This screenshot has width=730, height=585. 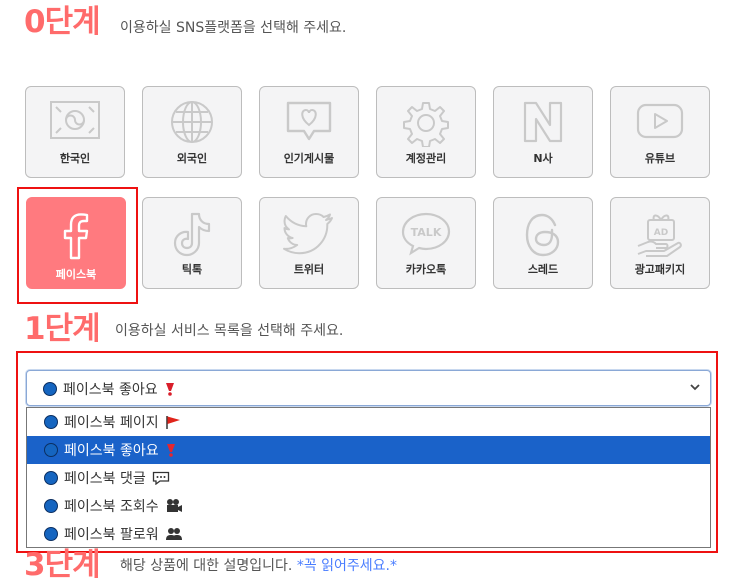 I want to click on platform-tile-naver: N사, so click(x=543, y=132).